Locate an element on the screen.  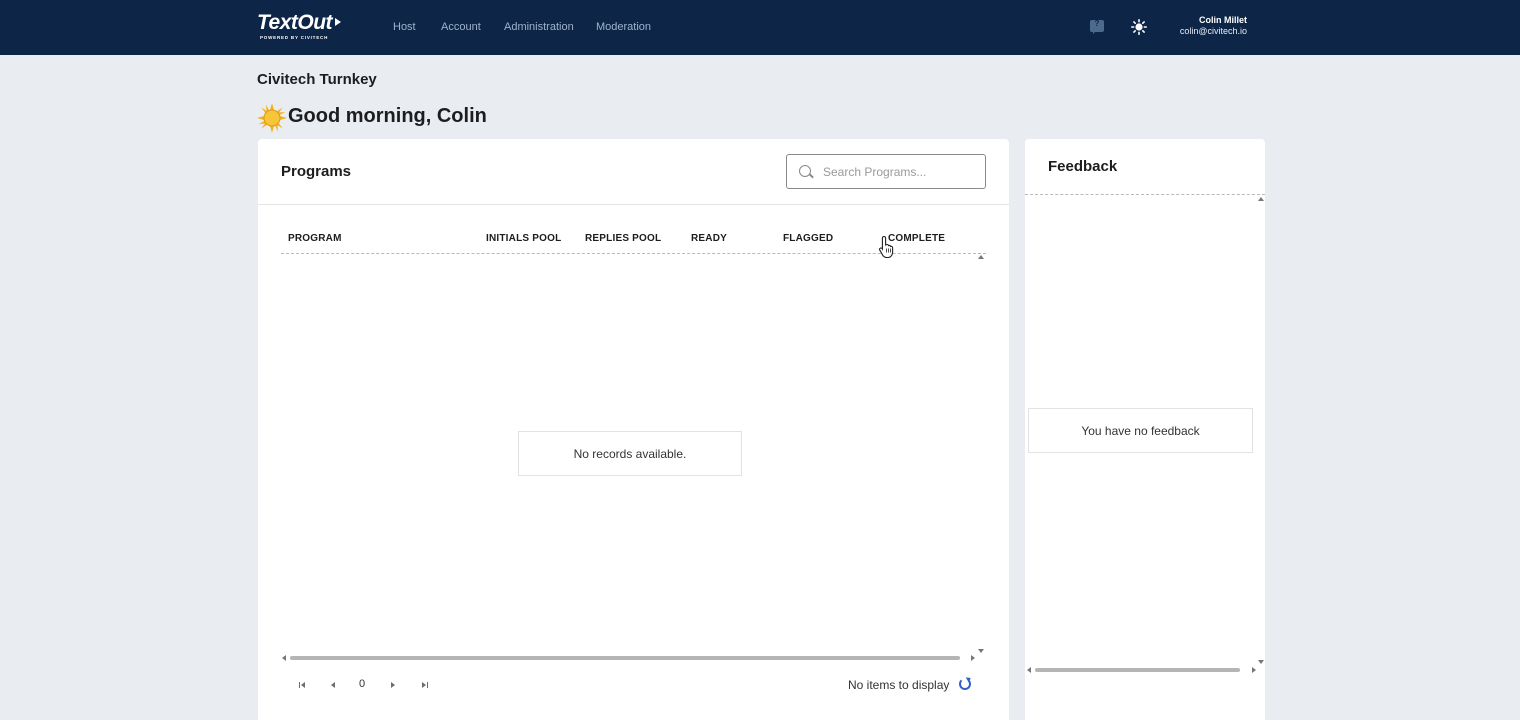
current-page-number: 0 is located at coordinates (362, 684).